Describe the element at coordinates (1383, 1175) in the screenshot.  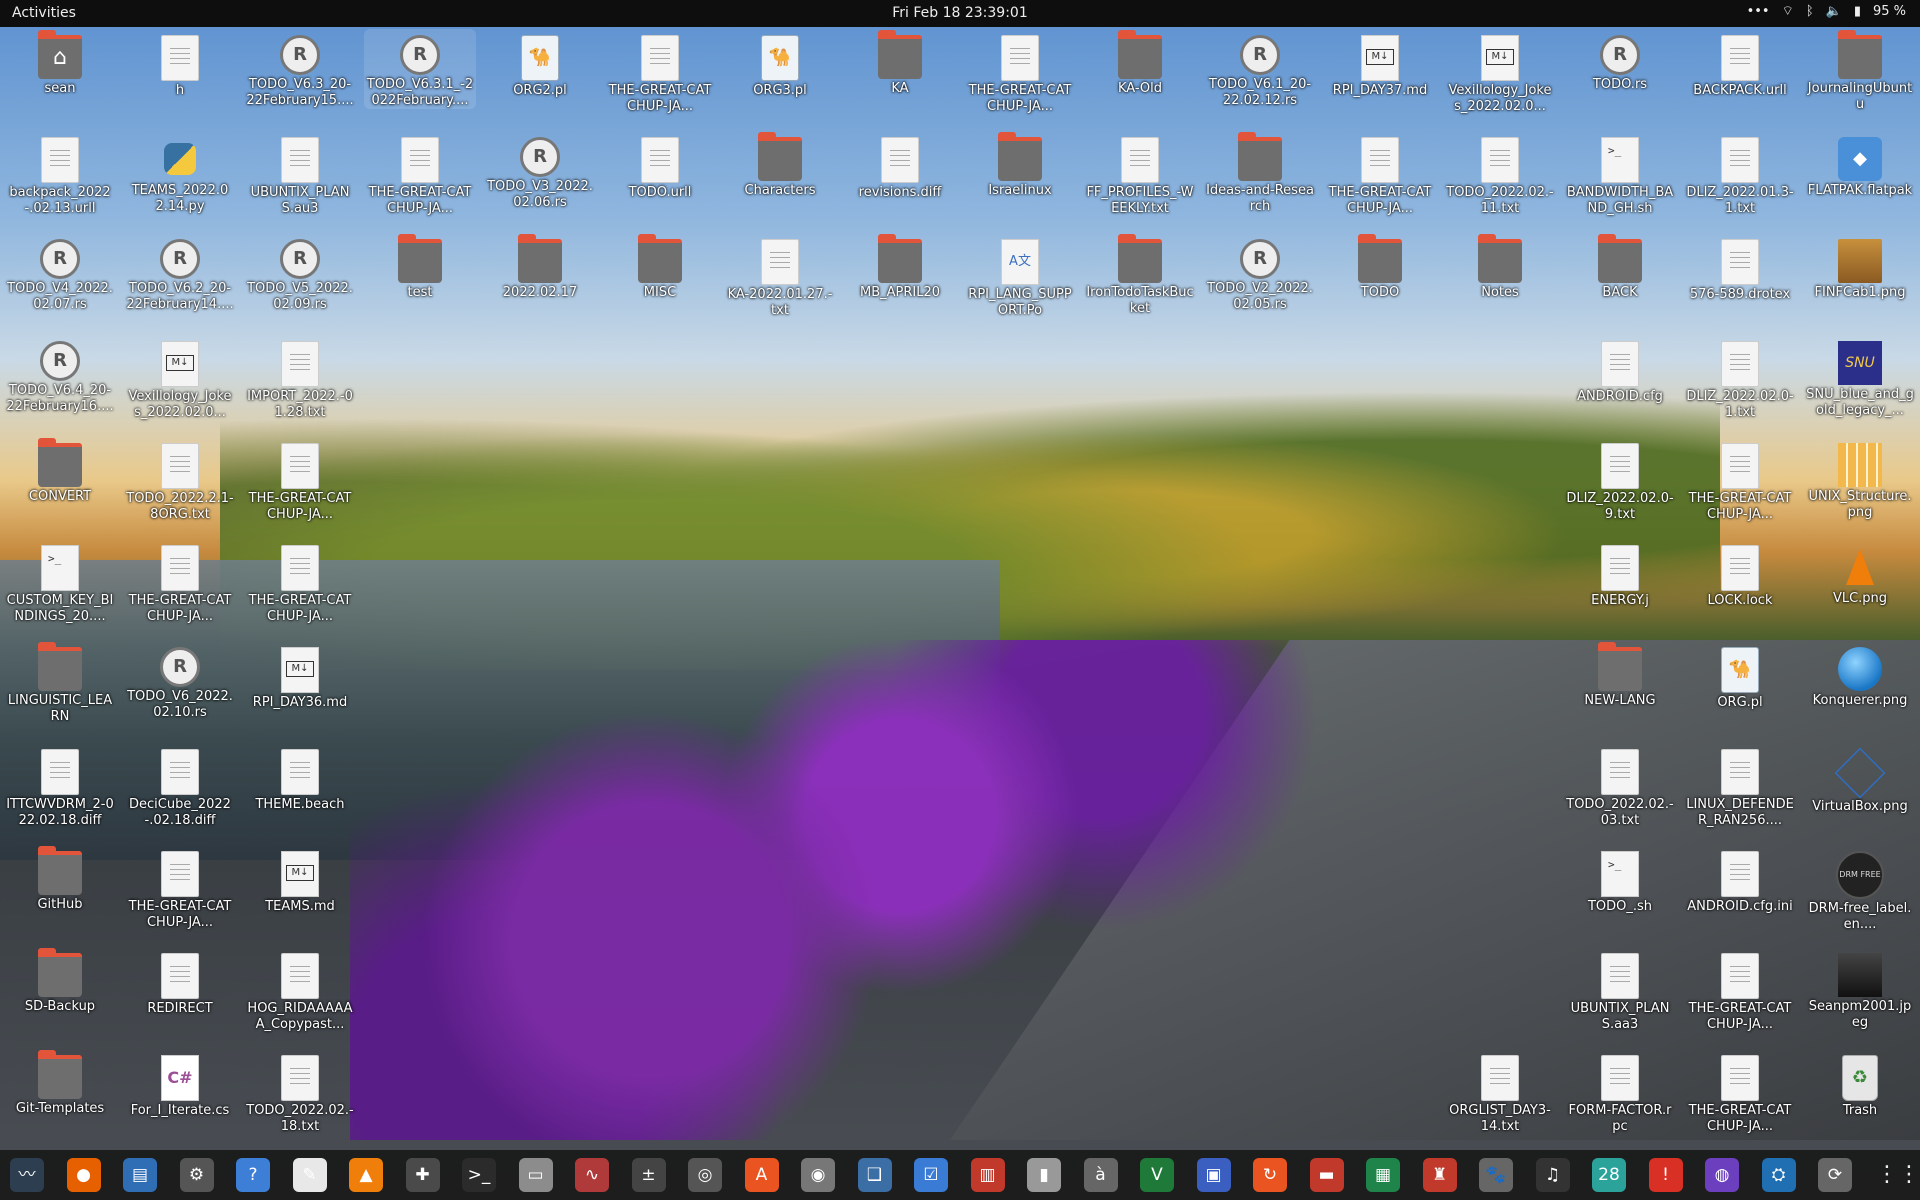
I see `spreadsheet-icon: ▦` at that location.